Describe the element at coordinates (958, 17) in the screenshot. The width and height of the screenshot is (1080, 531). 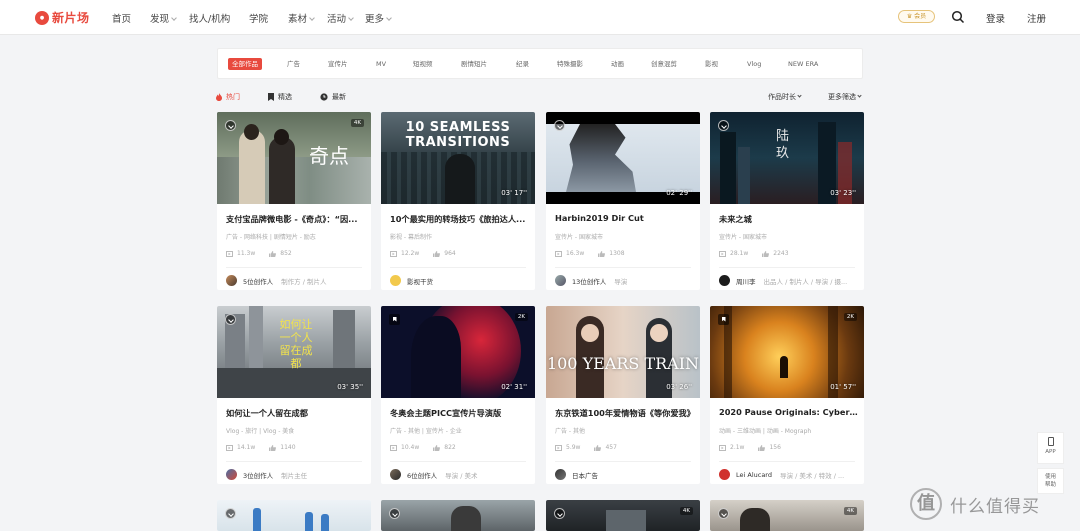
I see `search-icon` at that location.